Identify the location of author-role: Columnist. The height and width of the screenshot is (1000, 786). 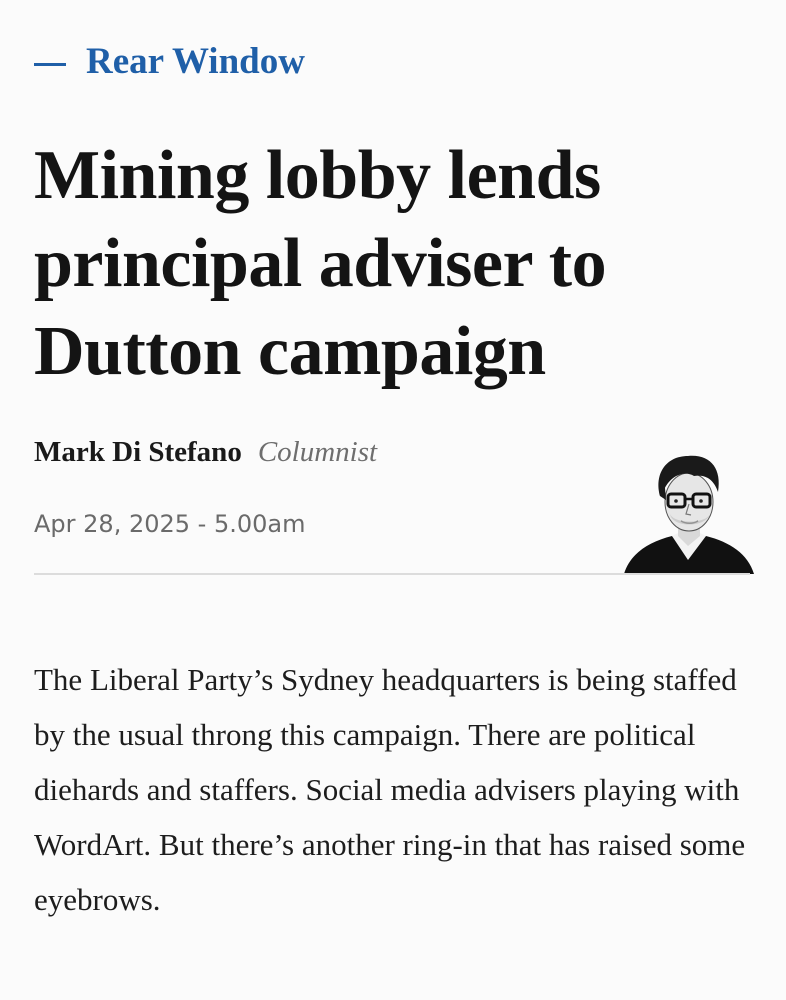
(317, 452).